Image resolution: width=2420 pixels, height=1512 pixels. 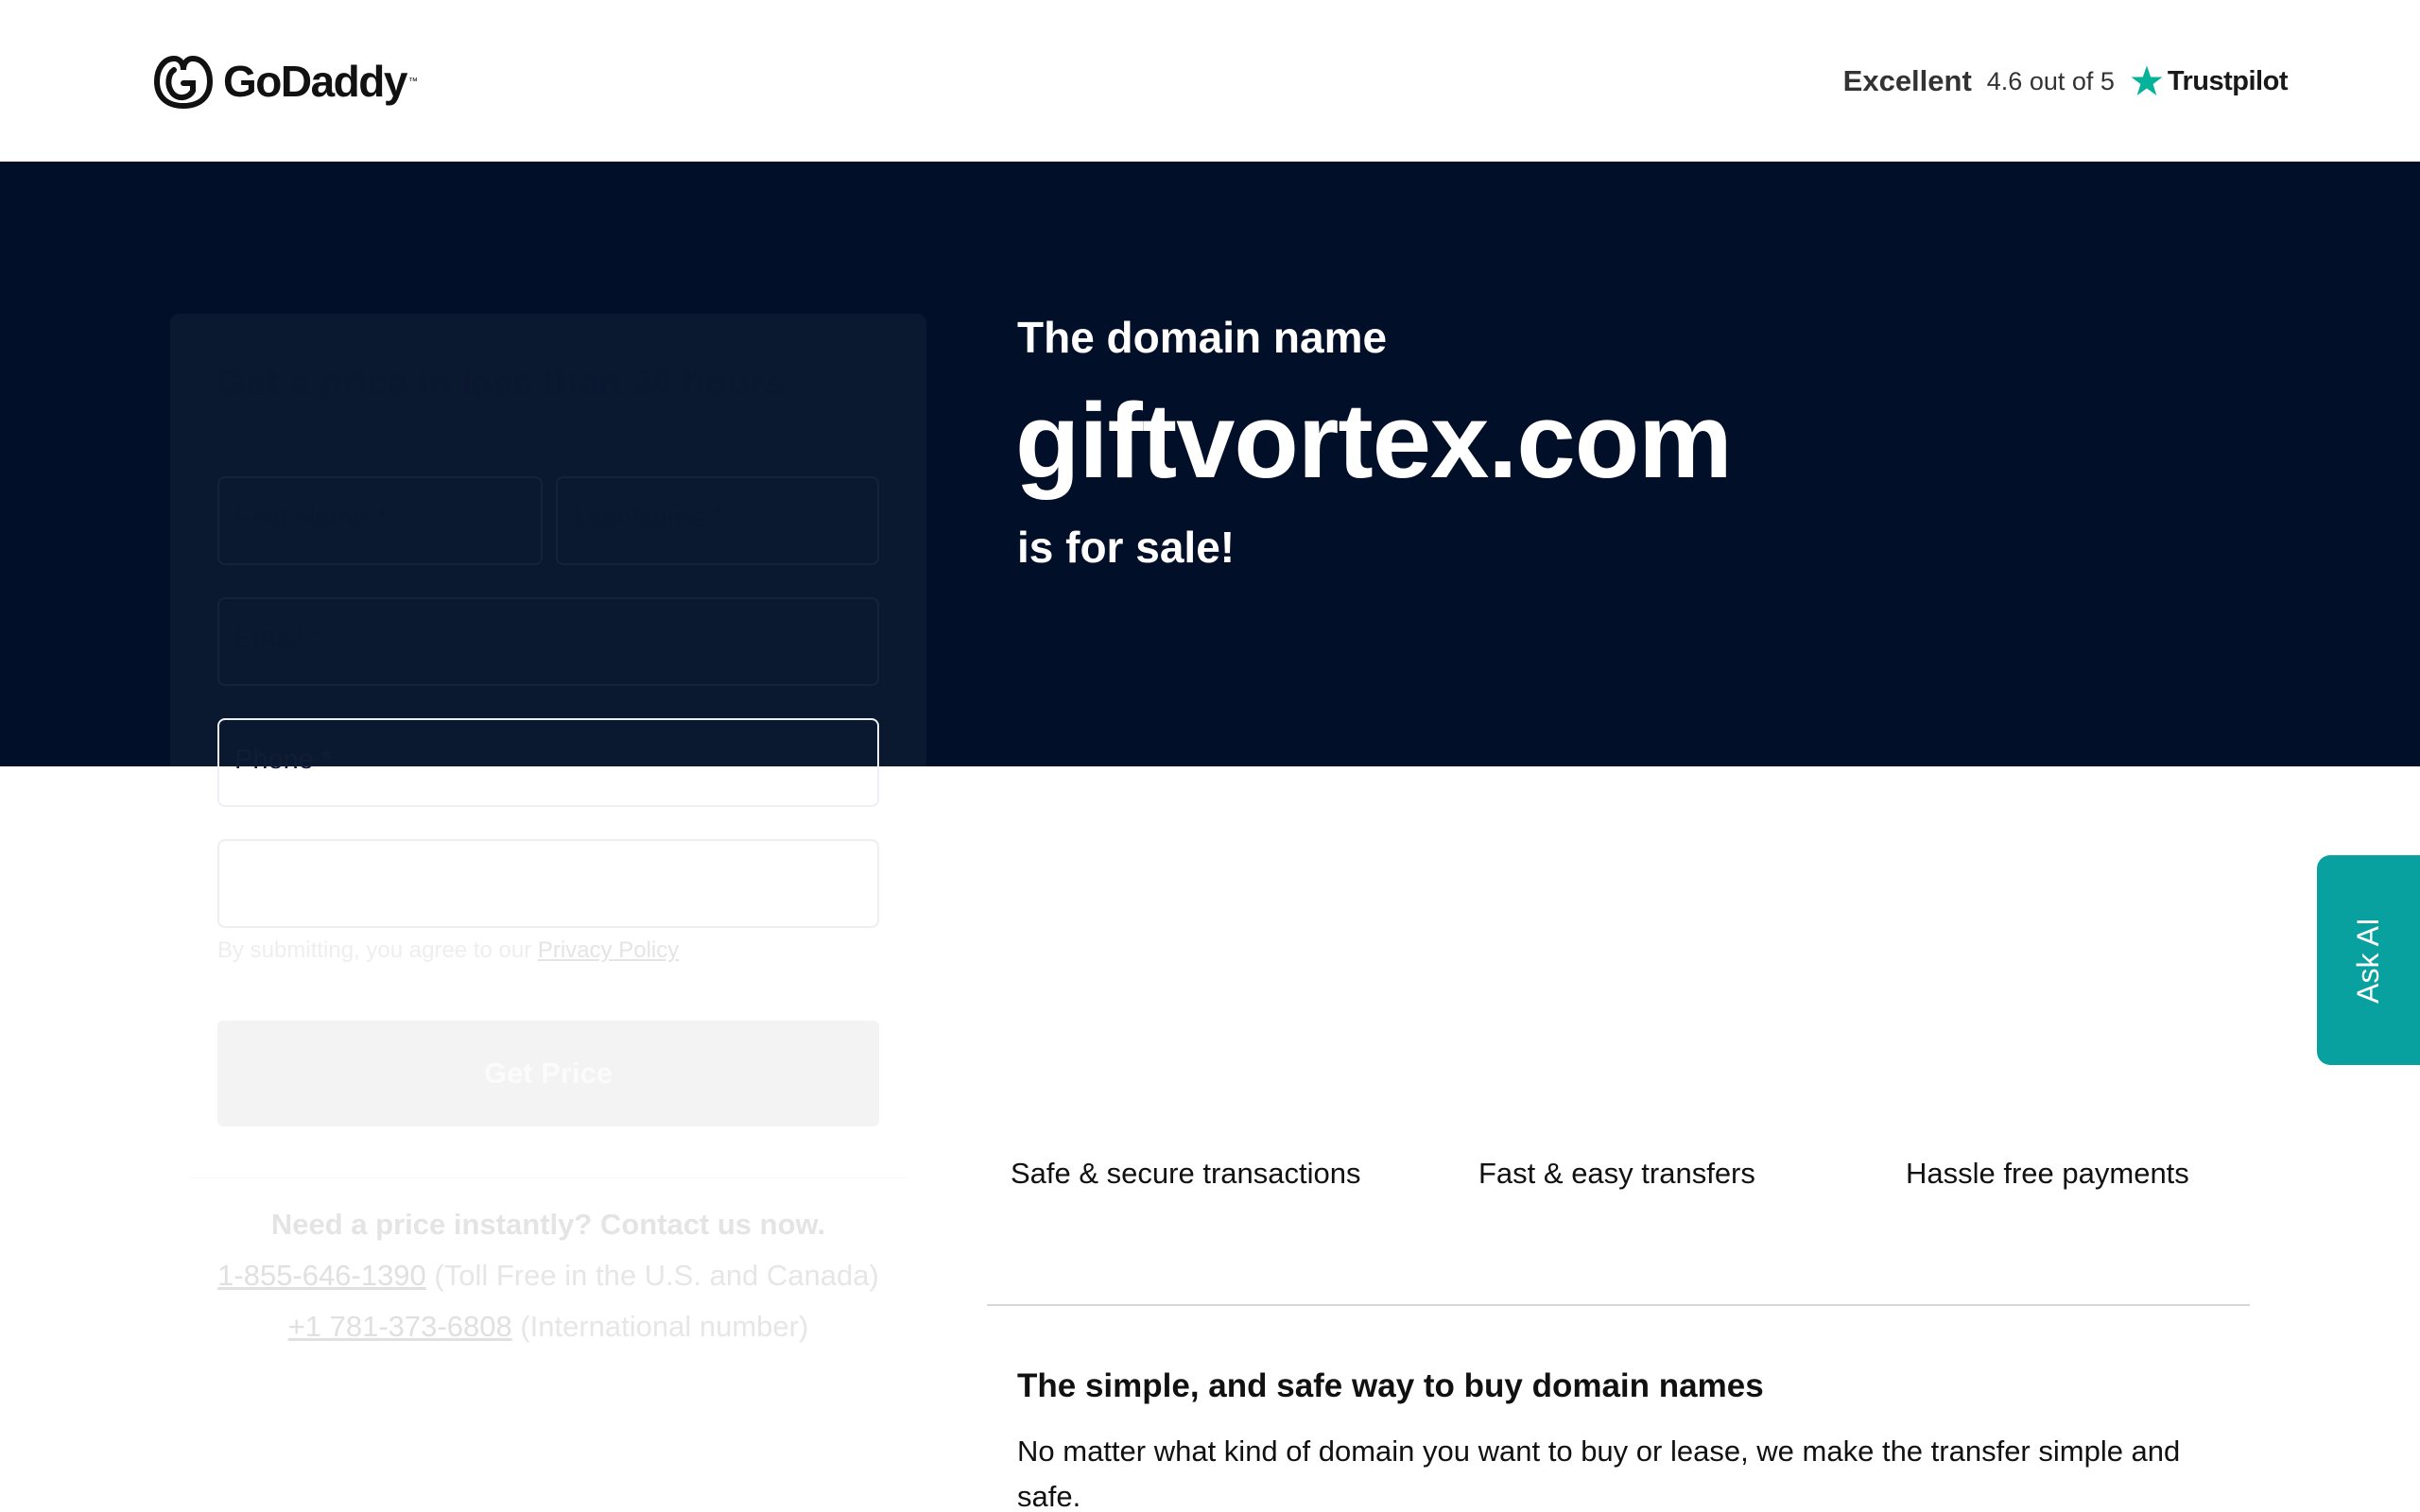 What do you see at coordinates (315, 81) in the screenshot?
I see `brand-name: GoDaddy` at bounding box center [315, 81].